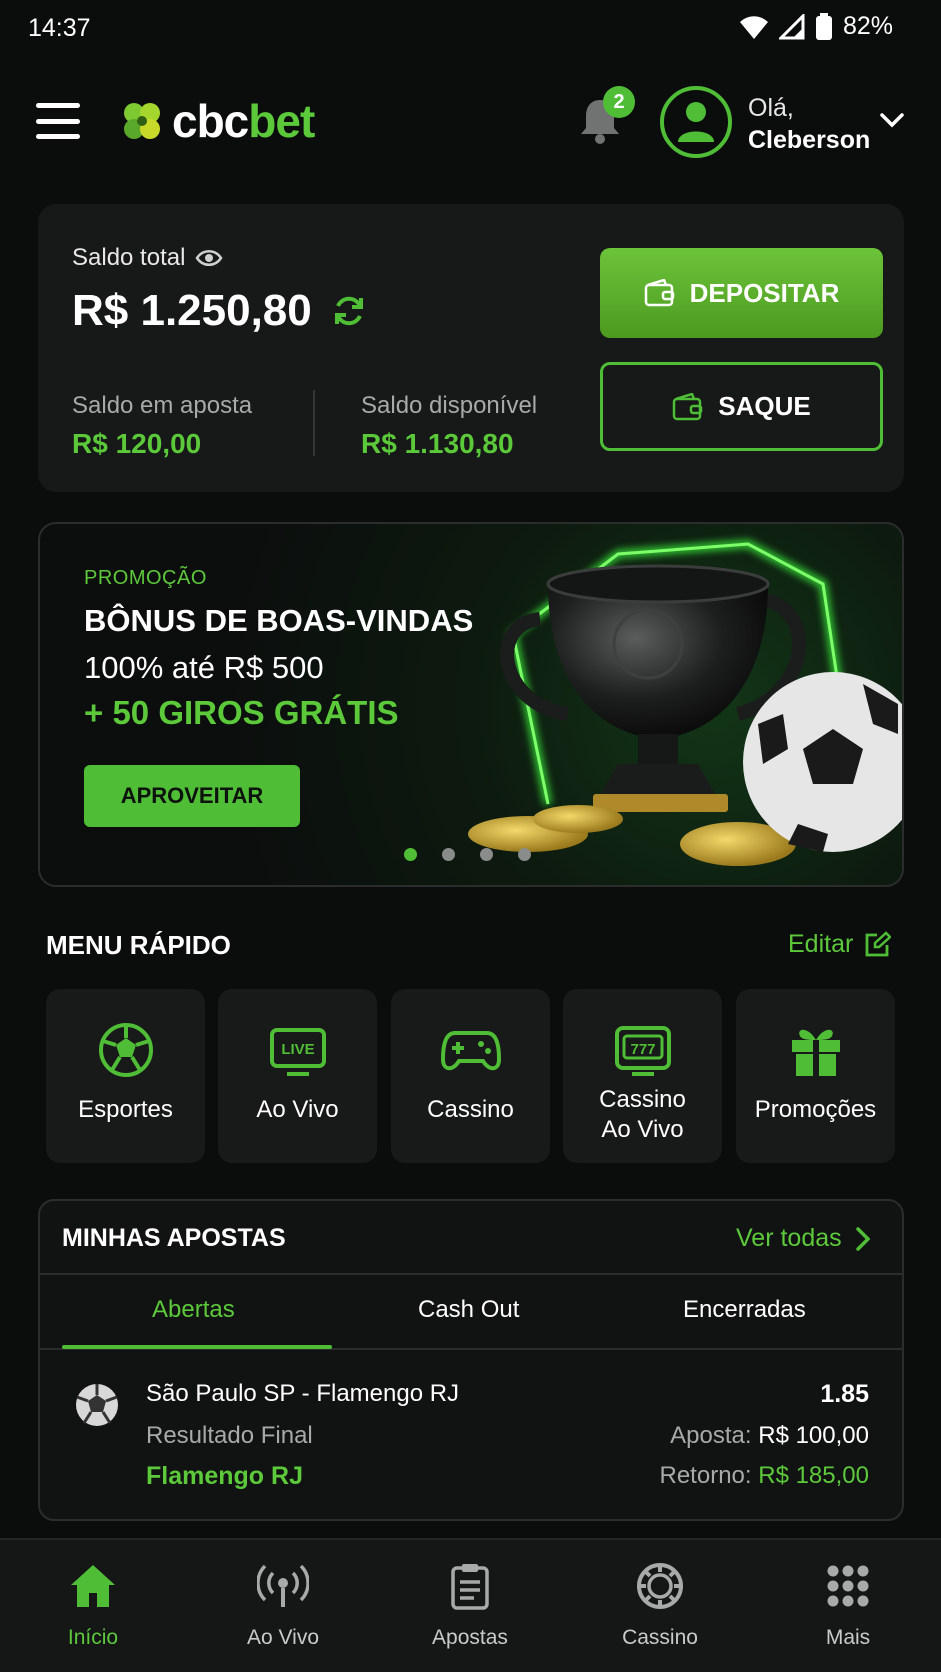 The height and width of the screenshot is (1672, 941). What do you see at coordinates (302, 1394) in the screenshot?
I see `bet-match: São Paulo SP - Flamengo RJ` at bounding box center [302, 1394].